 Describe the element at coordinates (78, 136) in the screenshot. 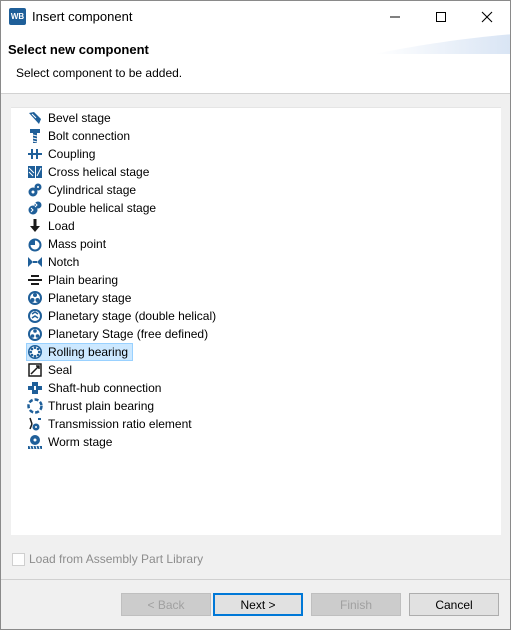

I see `list-item-bolt-connection: Bolt connection` at that location.